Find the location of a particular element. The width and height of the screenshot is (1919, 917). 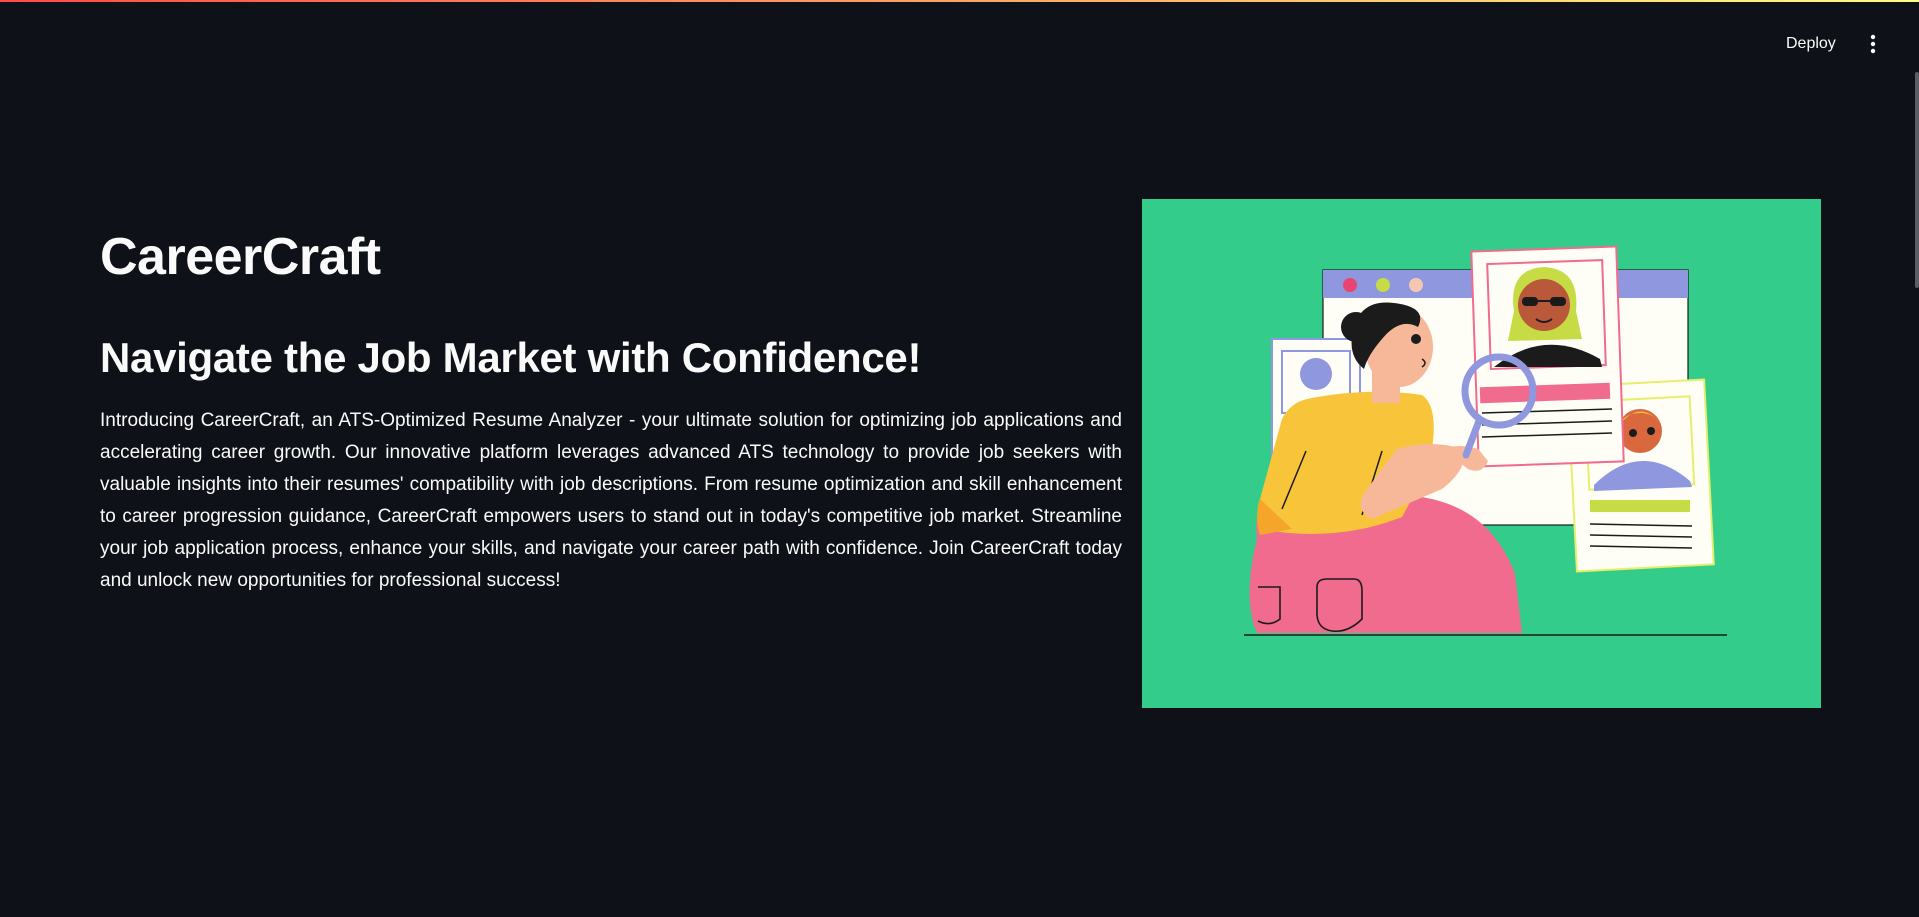

deploy-button: Deploy is located at coordinates (1811, 44).